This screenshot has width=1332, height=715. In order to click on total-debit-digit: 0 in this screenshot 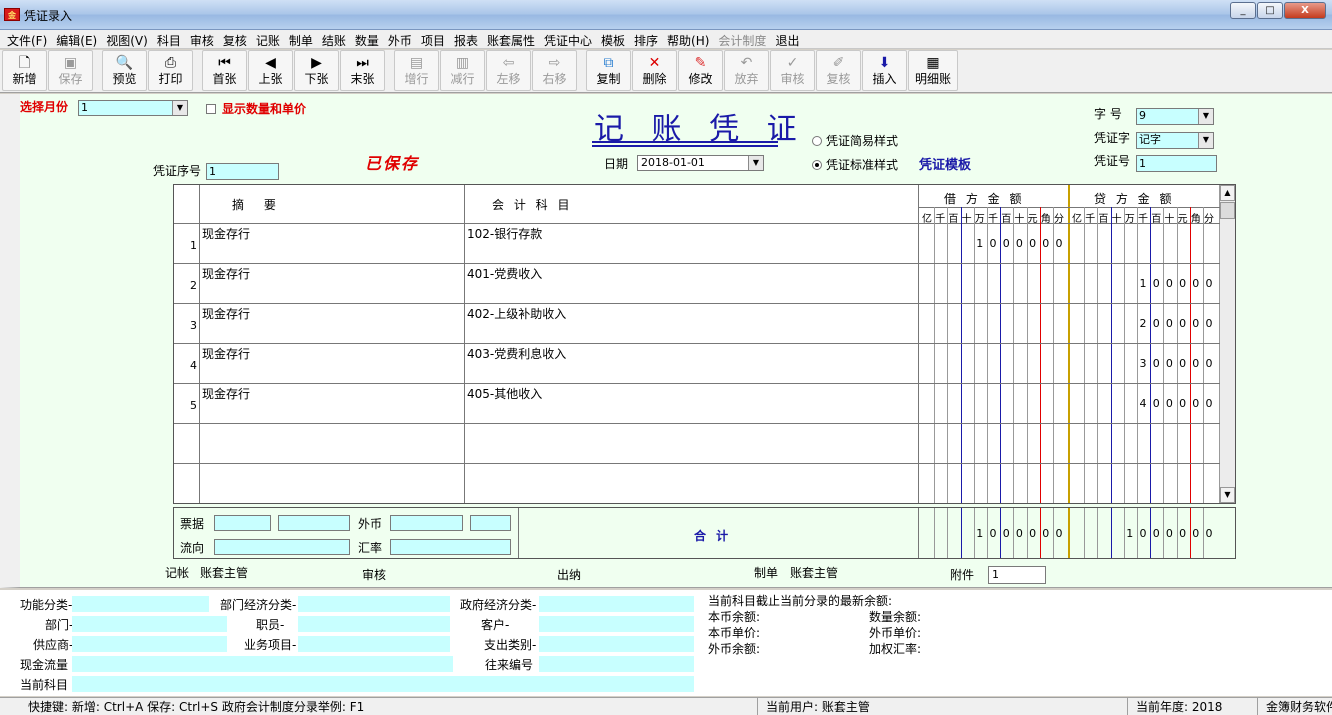, I will do `click(1046, 533)`.